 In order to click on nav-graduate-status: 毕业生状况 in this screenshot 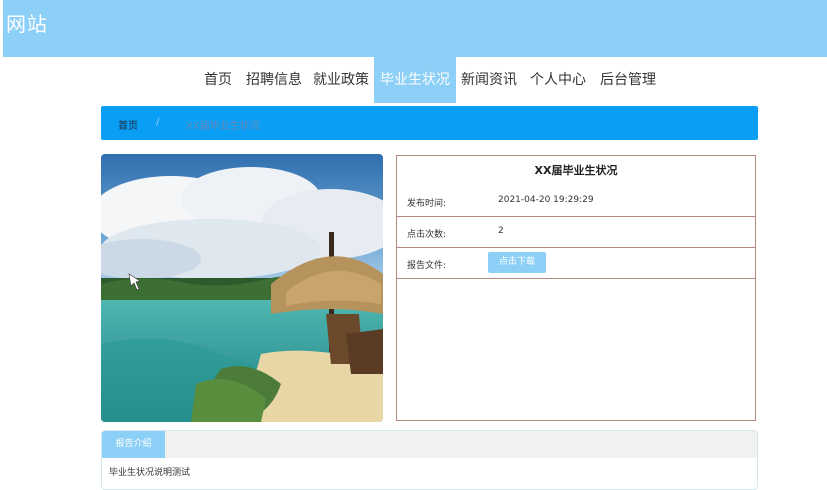, I will do `click(415, 80)`.